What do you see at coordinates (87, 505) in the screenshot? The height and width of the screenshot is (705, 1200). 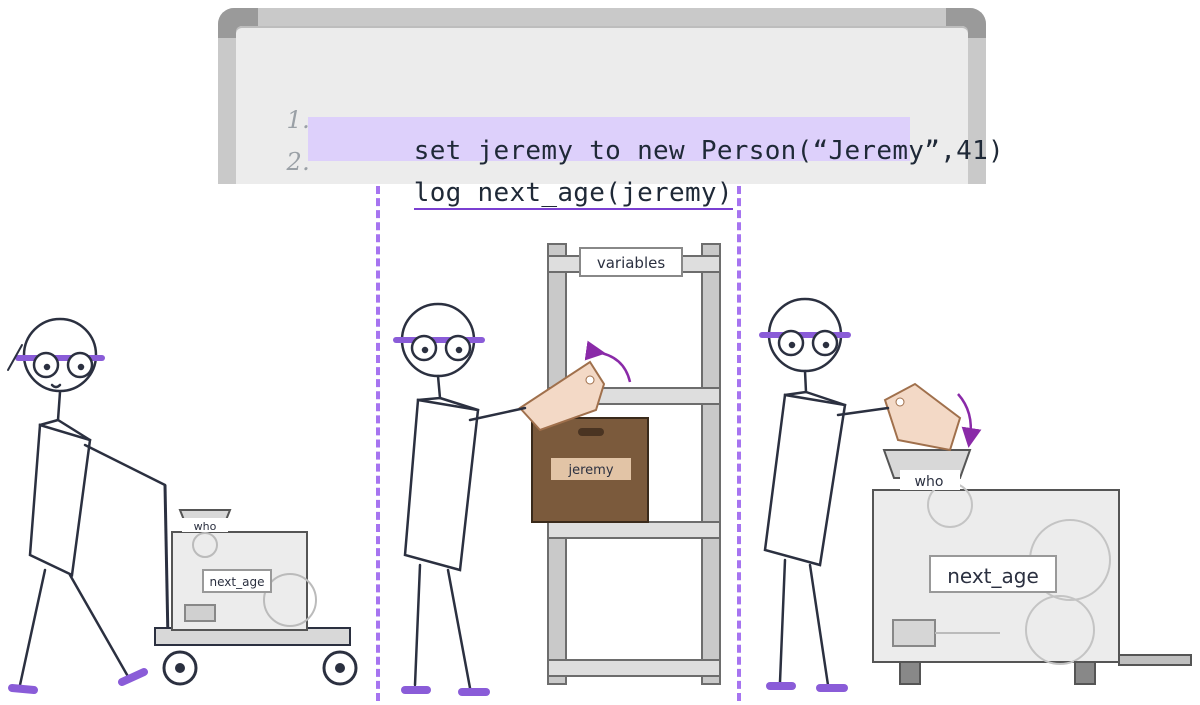 I see `scientist-walking` at bounding box center [87, 505].